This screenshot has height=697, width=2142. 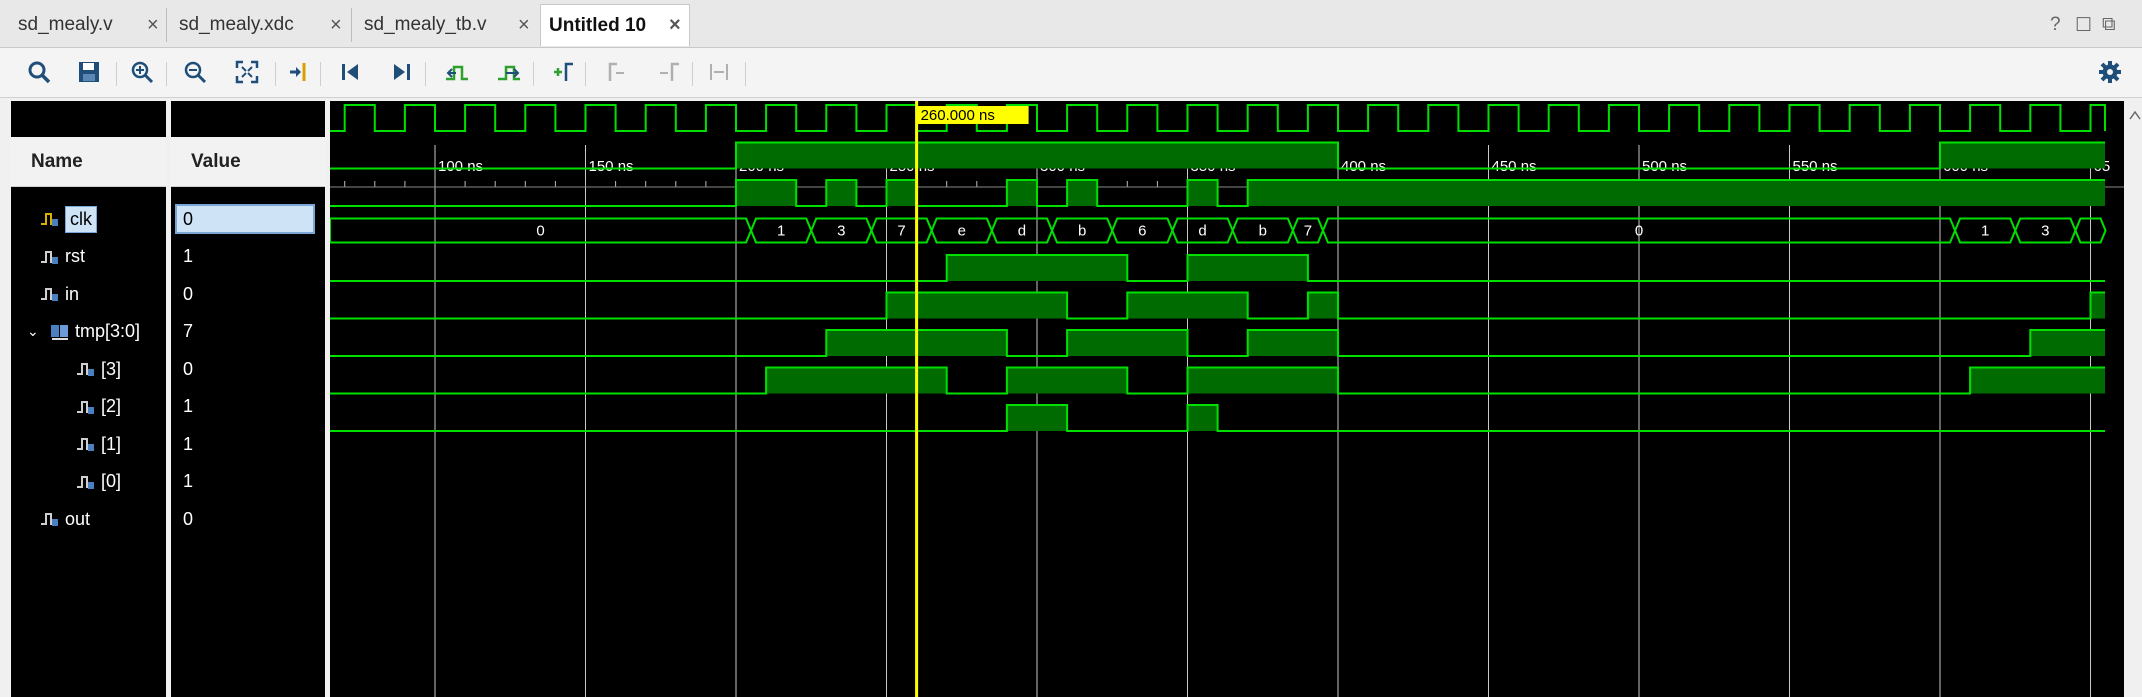 What do you see at coordinates (2022, 155) in the screenshot?
I see `rst-high-fill` at bounding box center [2022, 155].